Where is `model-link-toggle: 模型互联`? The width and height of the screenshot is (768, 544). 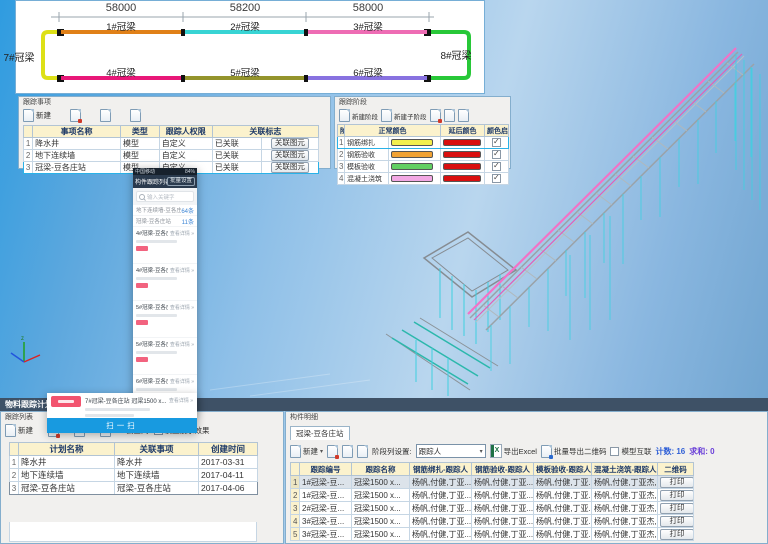 model-link-toggle: 模型互联 is located at coordinates (630, 451).